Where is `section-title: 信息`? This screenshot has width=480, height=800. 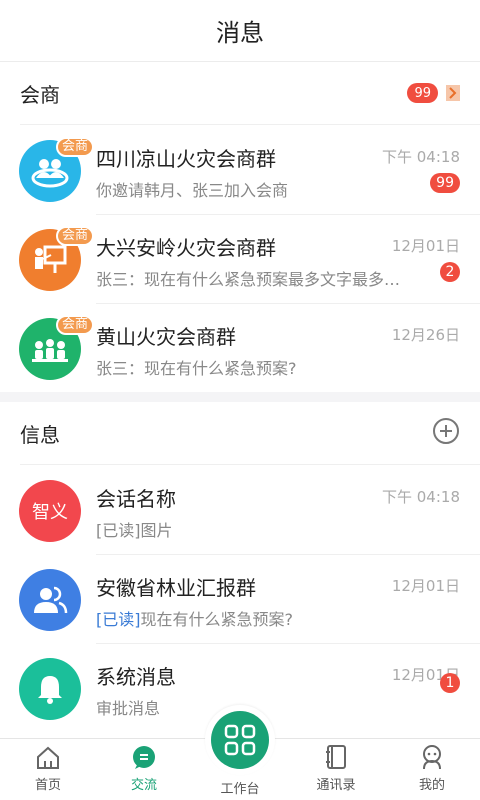
section-title: 信息 is located at coordinates (40, 434).